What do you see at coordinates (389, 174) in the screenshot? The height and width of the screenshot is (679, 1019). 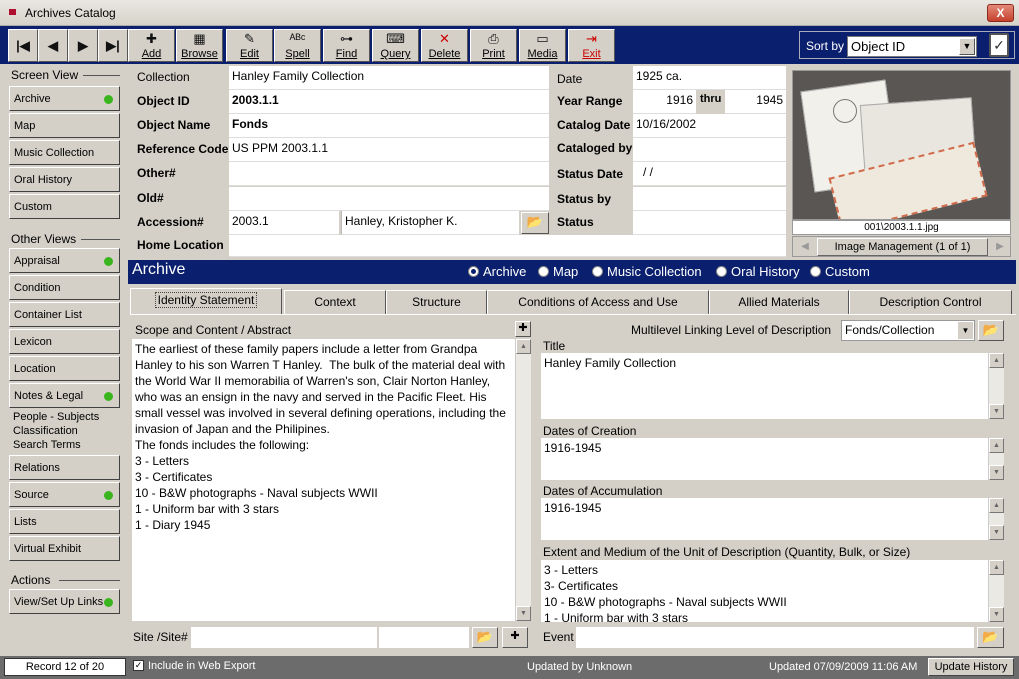 I see `other-number-field` at bounding box center [389, 174].